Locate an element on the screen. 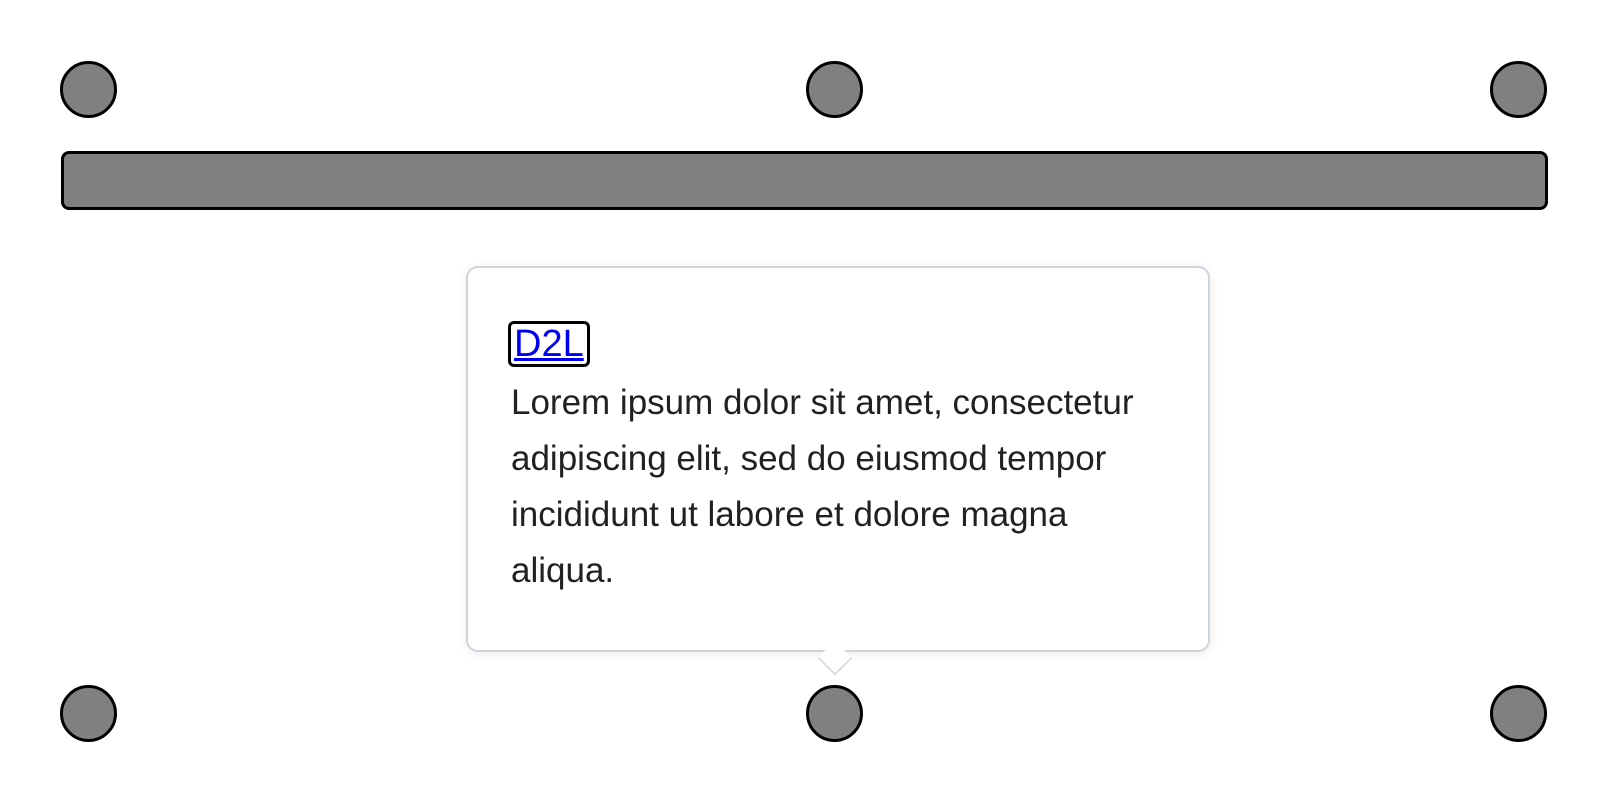 This screenshot has height=800, width=1600. anchor-dot-bottom-center is located at coordinates (834, 713).